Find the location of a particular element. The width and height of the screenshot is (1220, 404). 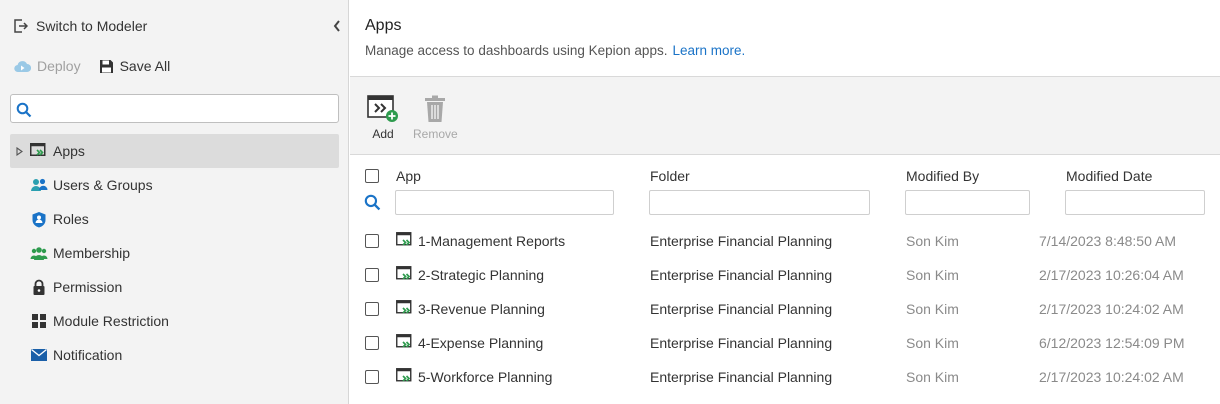

switch-icon is located at coordinates (21, 26).